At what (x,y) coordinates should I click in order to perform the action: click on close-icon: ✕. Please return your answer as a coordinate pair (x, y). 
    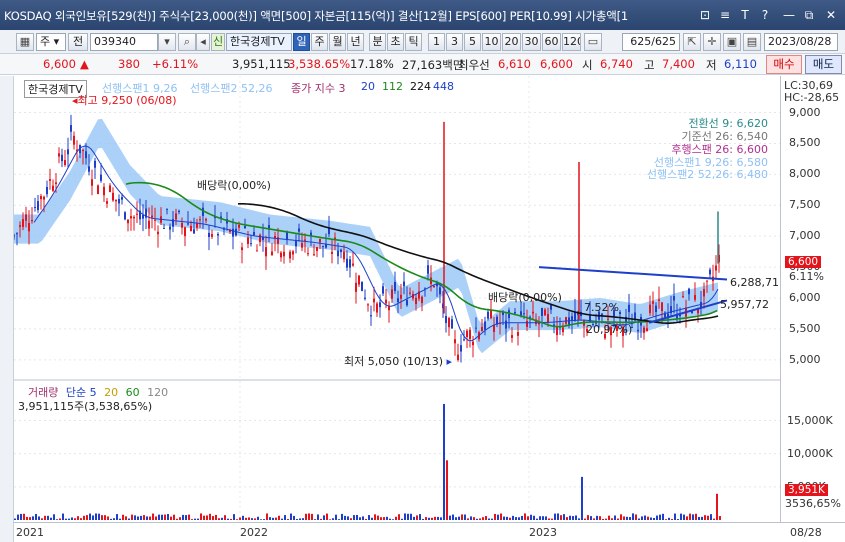
    Looking at the image, I should click on (831, 15).